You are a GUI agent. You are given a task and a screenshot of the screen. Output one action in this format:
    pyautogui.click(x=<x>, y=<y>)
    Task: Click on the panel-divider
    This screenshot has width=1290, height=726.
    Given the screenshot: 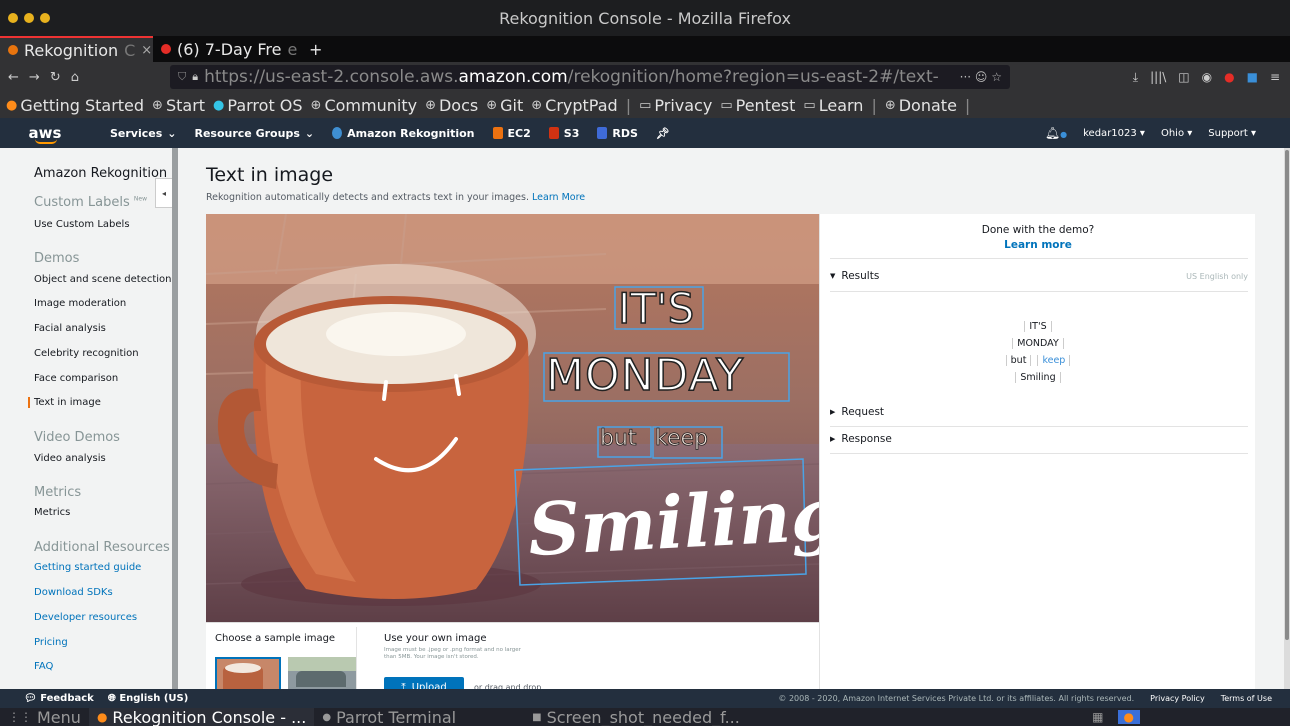 What is the action you would take?
    pyautogui.click(x=356, y=658)
    